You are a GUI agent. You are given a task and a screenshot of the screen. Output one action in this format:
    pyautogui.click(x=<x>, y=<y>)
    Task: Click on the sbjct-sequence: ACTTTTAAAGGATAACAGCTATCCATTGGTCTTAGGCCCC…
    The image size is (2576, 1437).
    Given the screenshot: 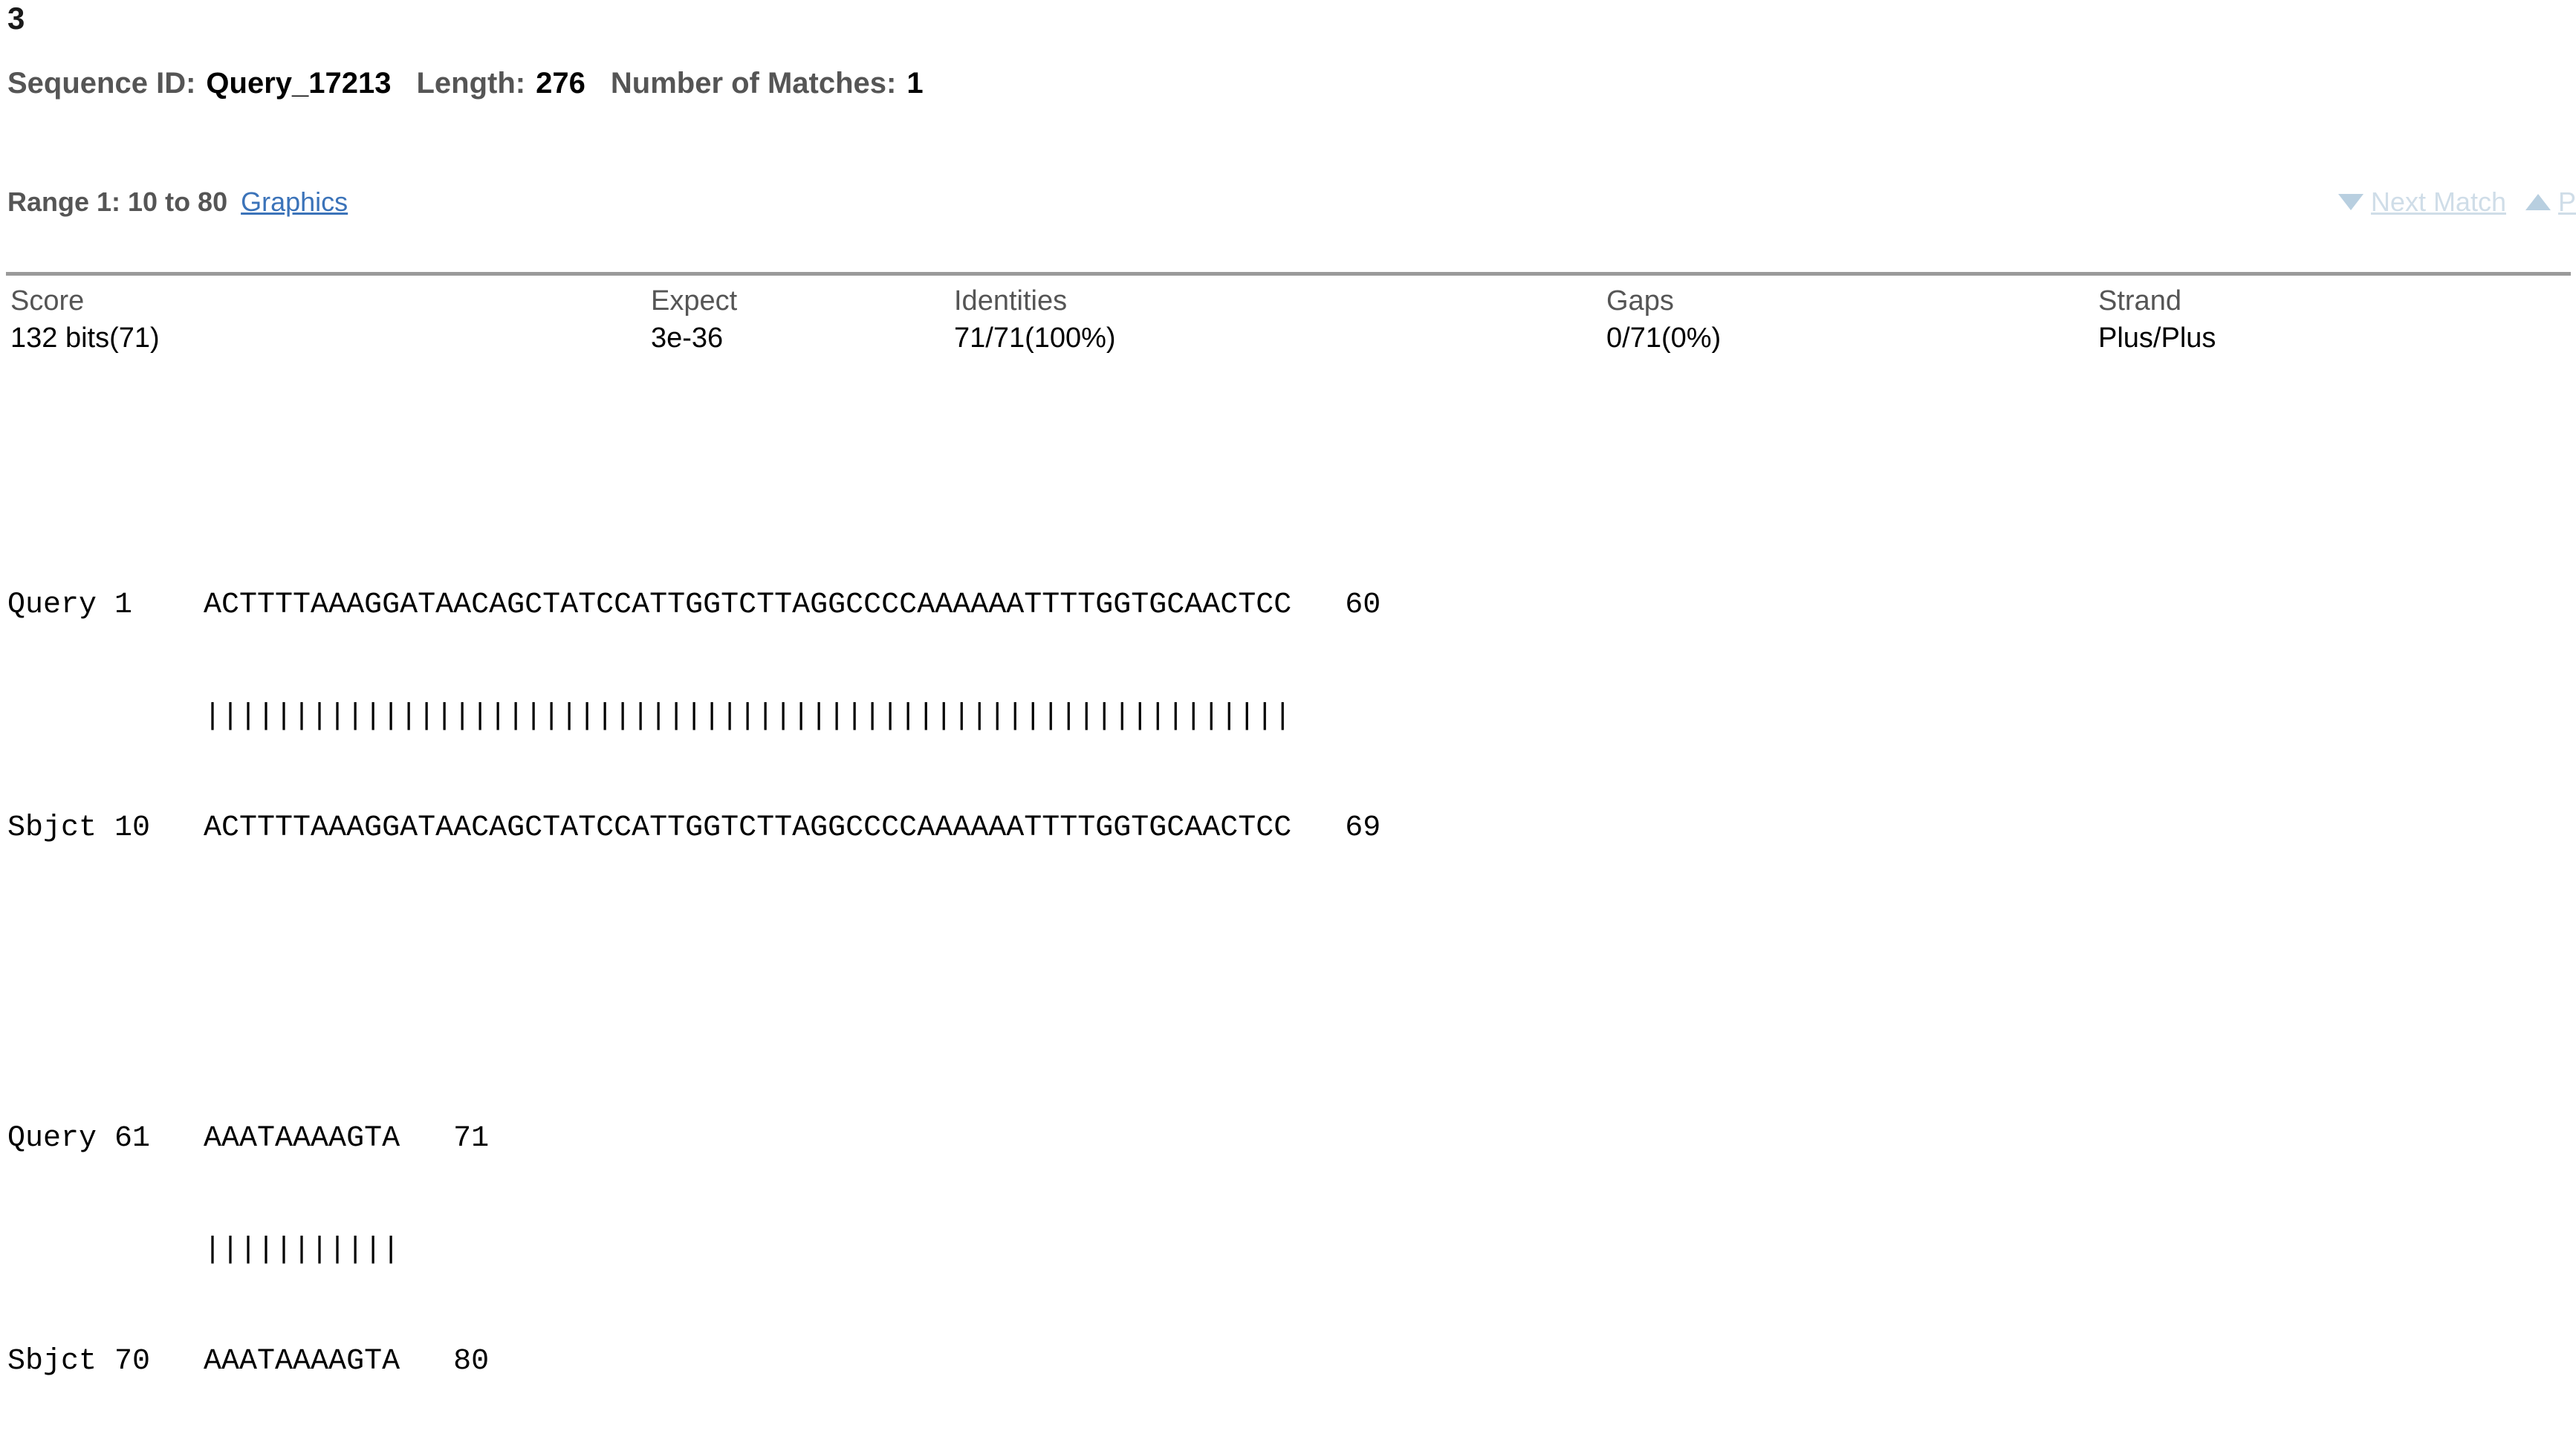 What is the action you would take?
    pyautogui.click(x=748, y=828)
    